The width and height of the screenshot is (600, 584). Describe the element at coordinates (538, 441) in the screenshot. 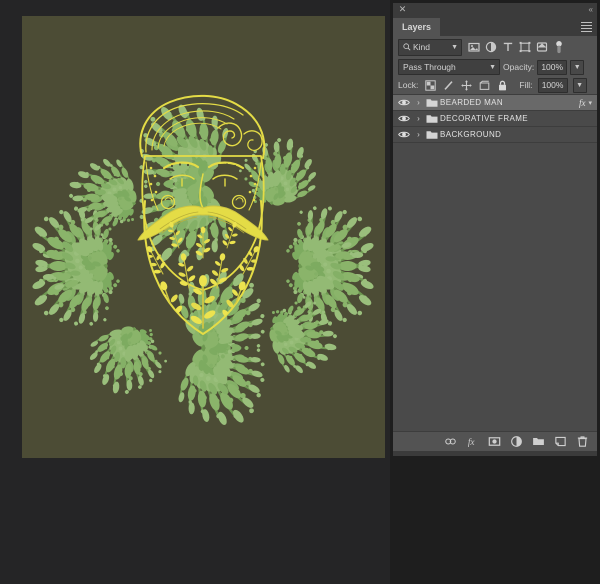

I see `new-group-button` at that location.